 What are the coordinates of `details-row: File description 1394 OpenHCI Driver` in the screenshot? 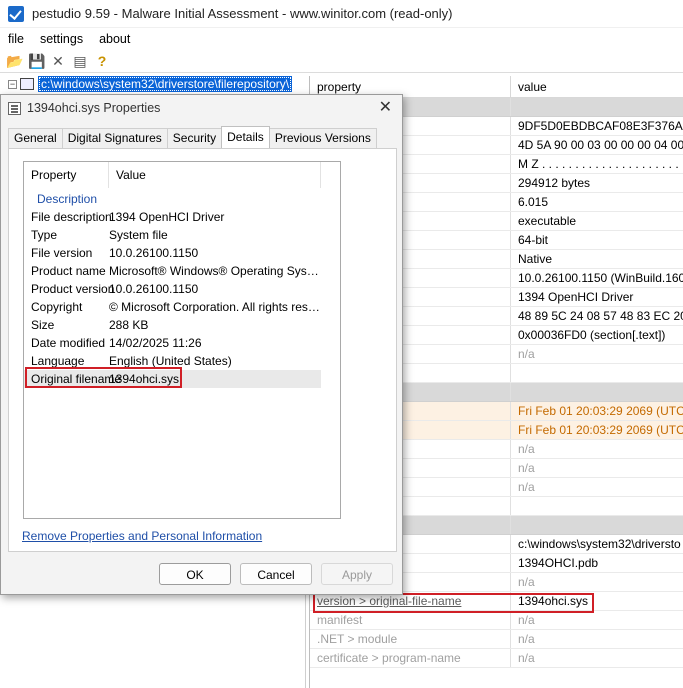 It's located at (182, 217).